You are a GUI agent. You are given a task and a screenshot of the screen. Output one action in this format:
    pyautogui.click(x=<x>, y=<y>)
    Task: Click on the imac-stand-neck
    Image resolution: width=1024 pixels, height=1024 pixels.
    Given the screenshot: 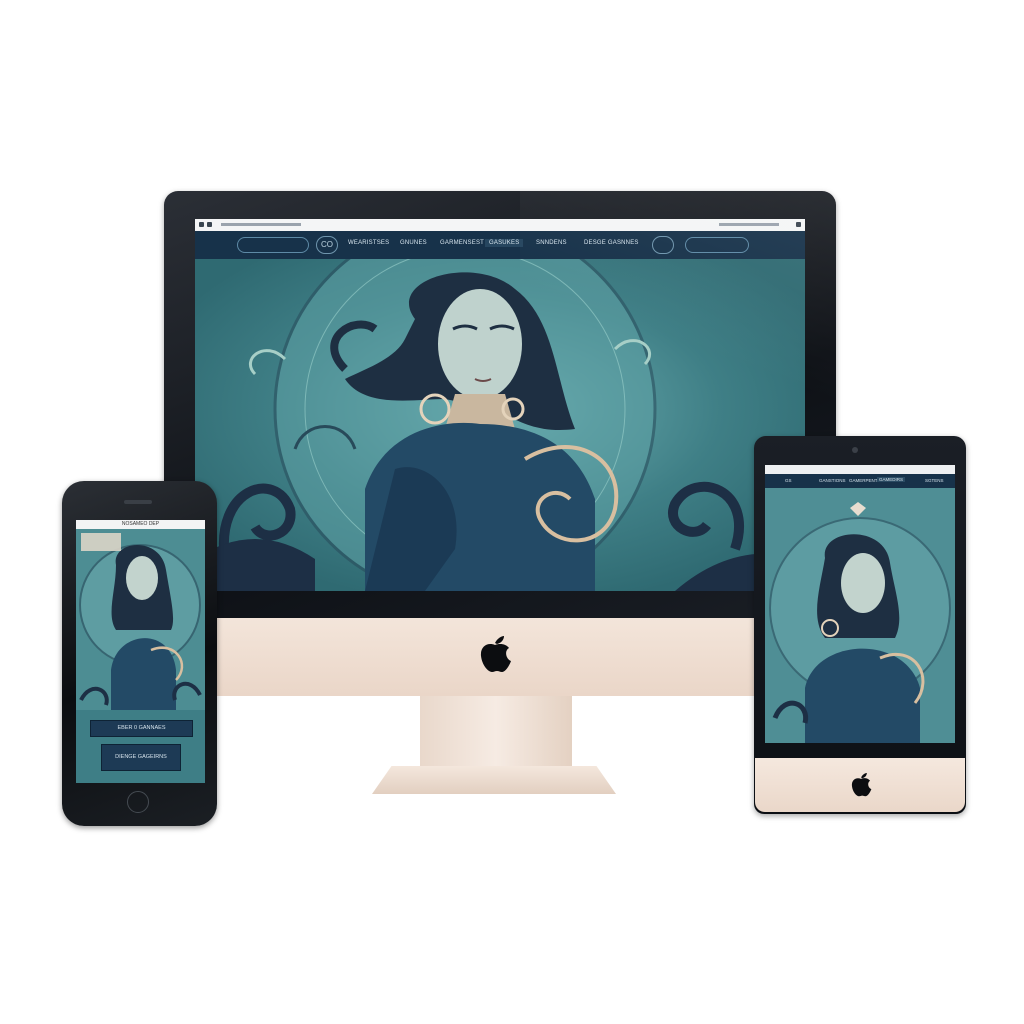 What is the action you would take?
    pyautogui.click(x=496, y=732)
    